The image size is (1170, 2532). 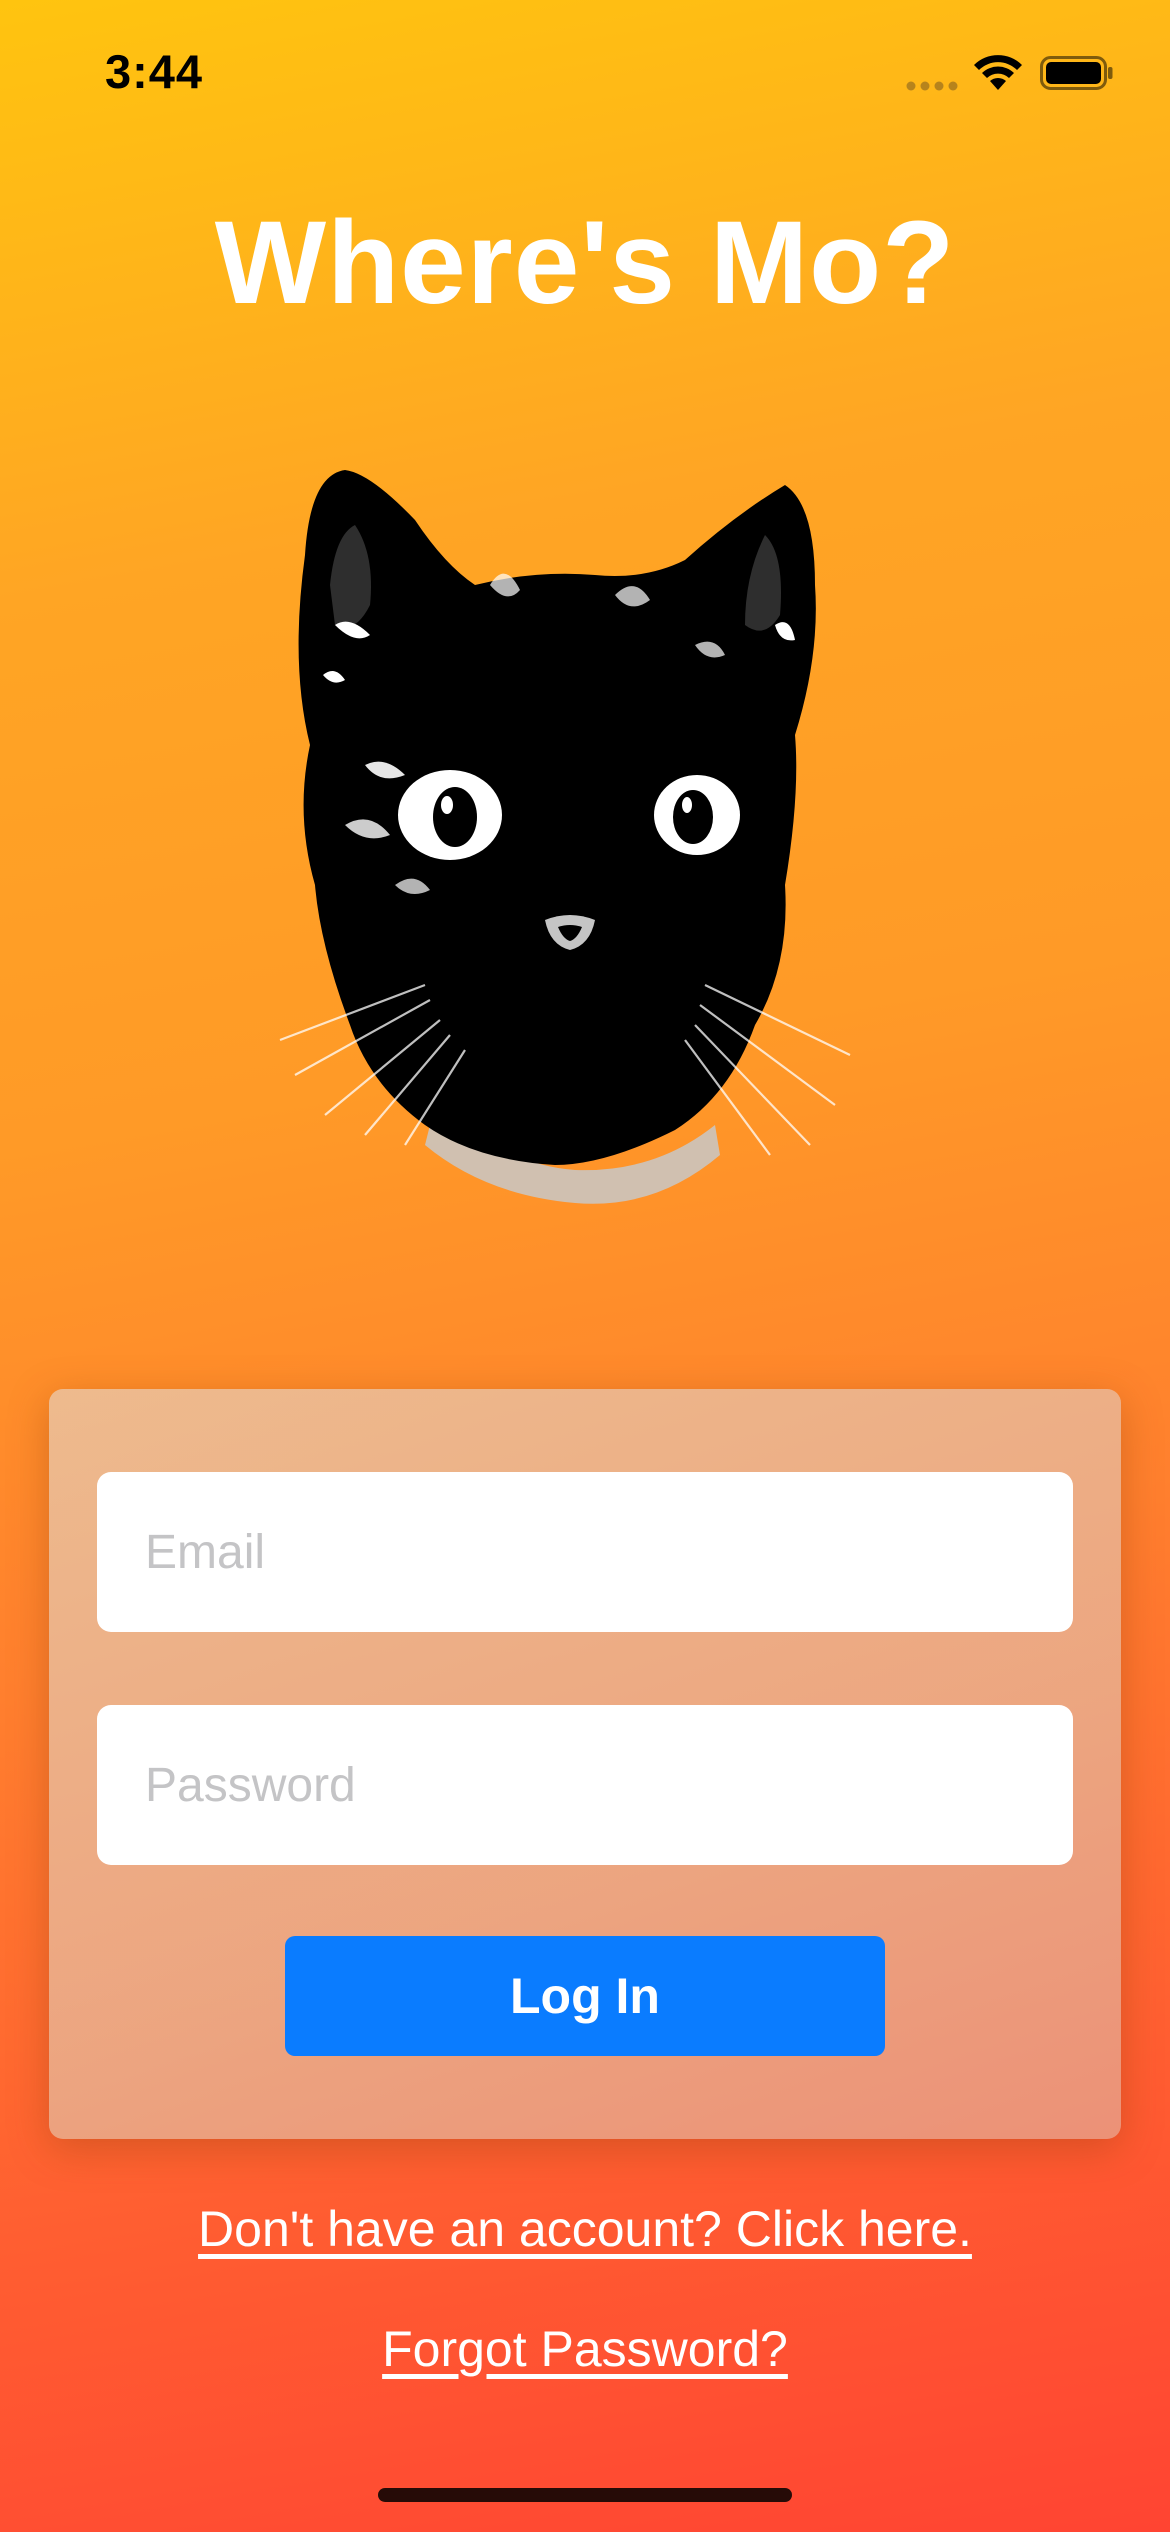 I want to click on cat-head-icon, so click(x=565, y=837).